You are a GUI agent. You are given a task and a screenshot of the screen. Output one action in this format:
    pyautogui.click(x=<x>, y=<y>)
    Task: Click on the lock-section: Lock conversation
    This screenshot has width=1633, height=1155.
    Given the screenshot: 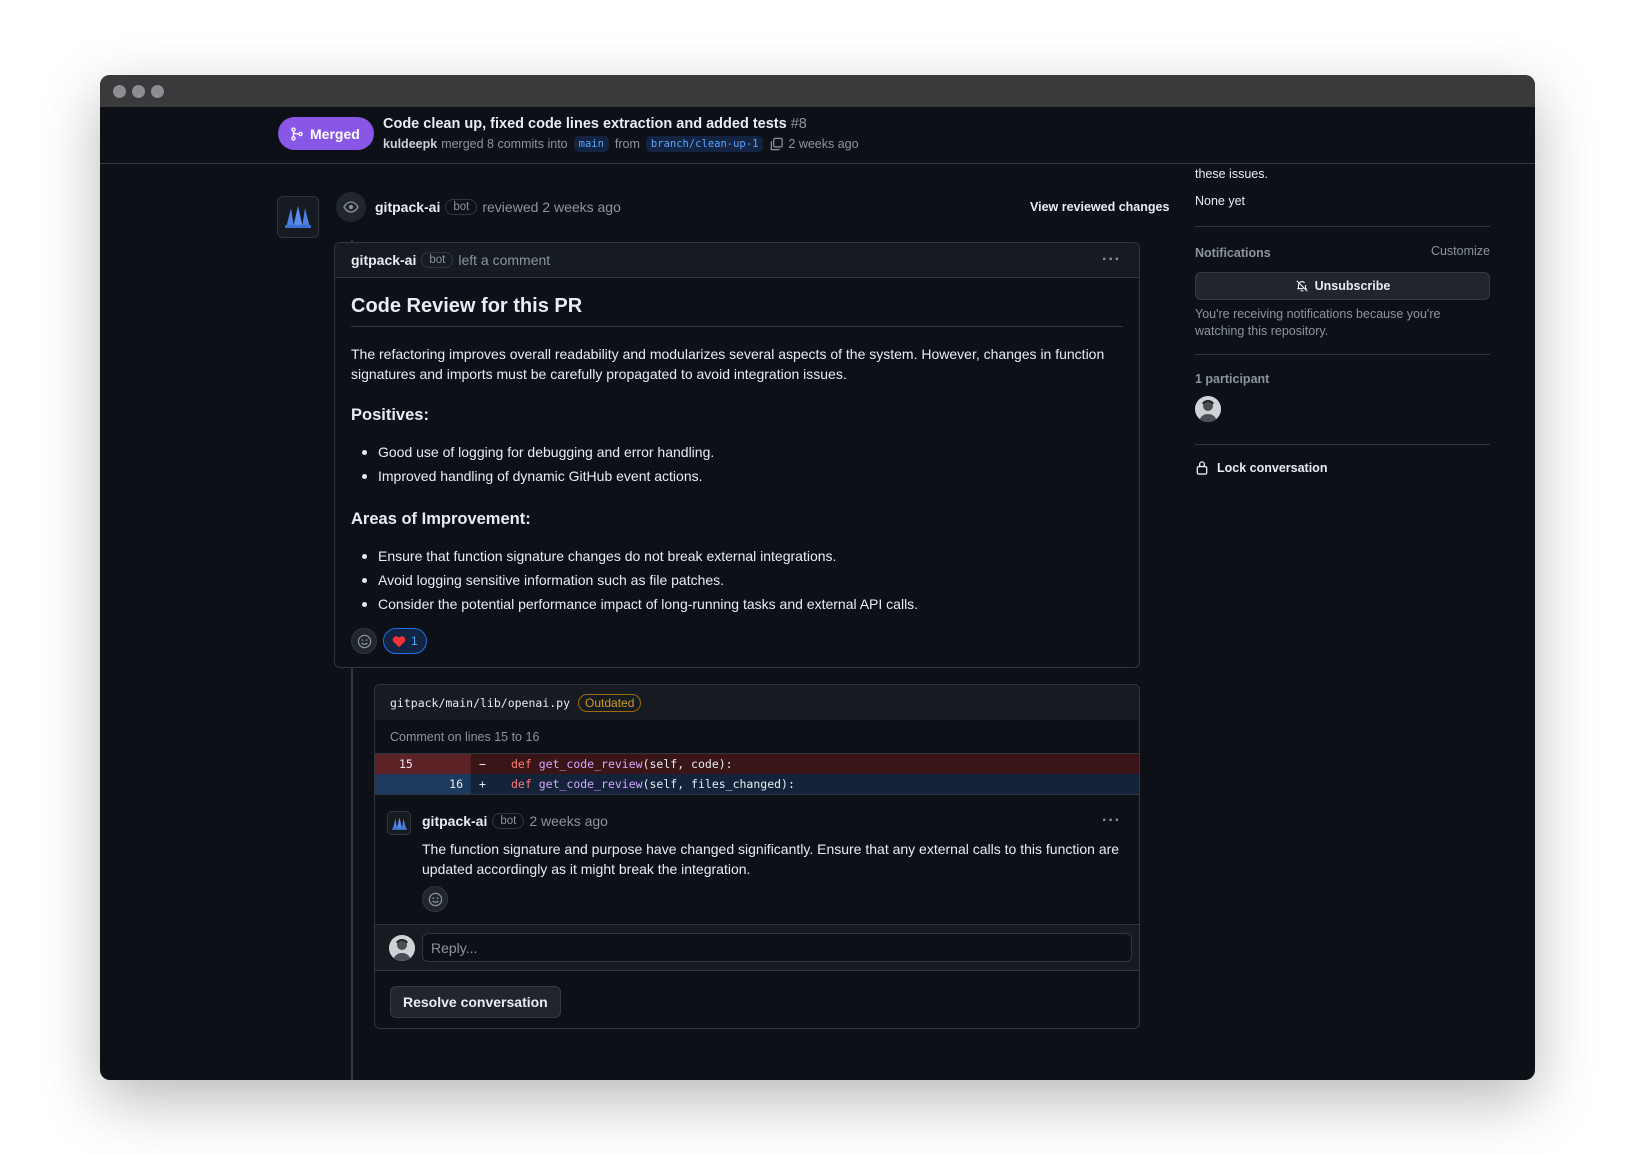 What is the action you would take?
    pyautogui.click(x=1342, y=467)
    